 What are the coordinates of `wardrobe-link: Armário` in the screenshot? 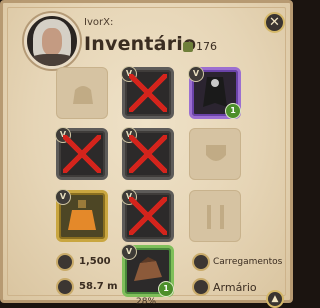 It's located at (235, 287).